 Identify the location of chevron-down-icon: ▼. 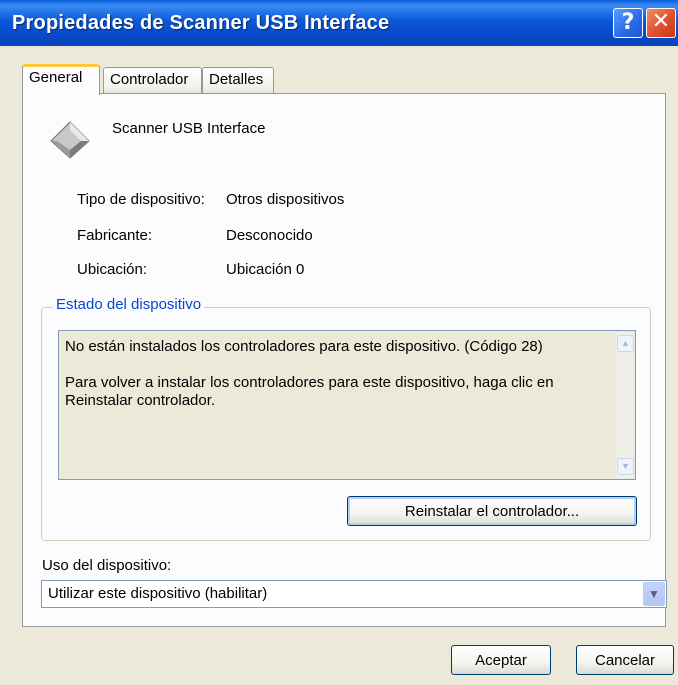
(654, 594).